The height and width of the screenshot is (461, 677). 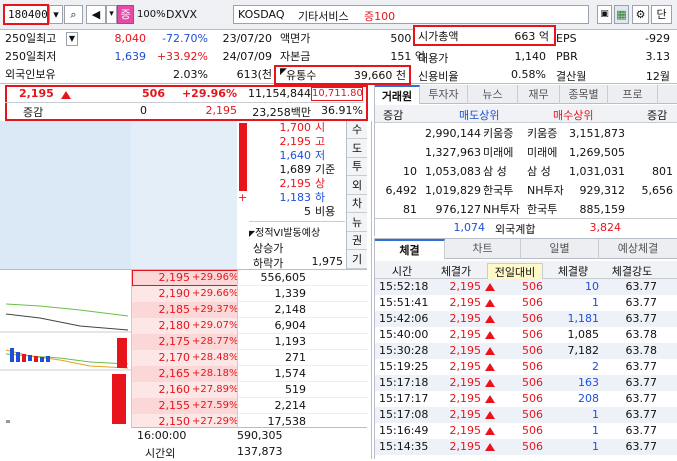 I want to click on summary-value: 1,700, so click(x=295, y=127).